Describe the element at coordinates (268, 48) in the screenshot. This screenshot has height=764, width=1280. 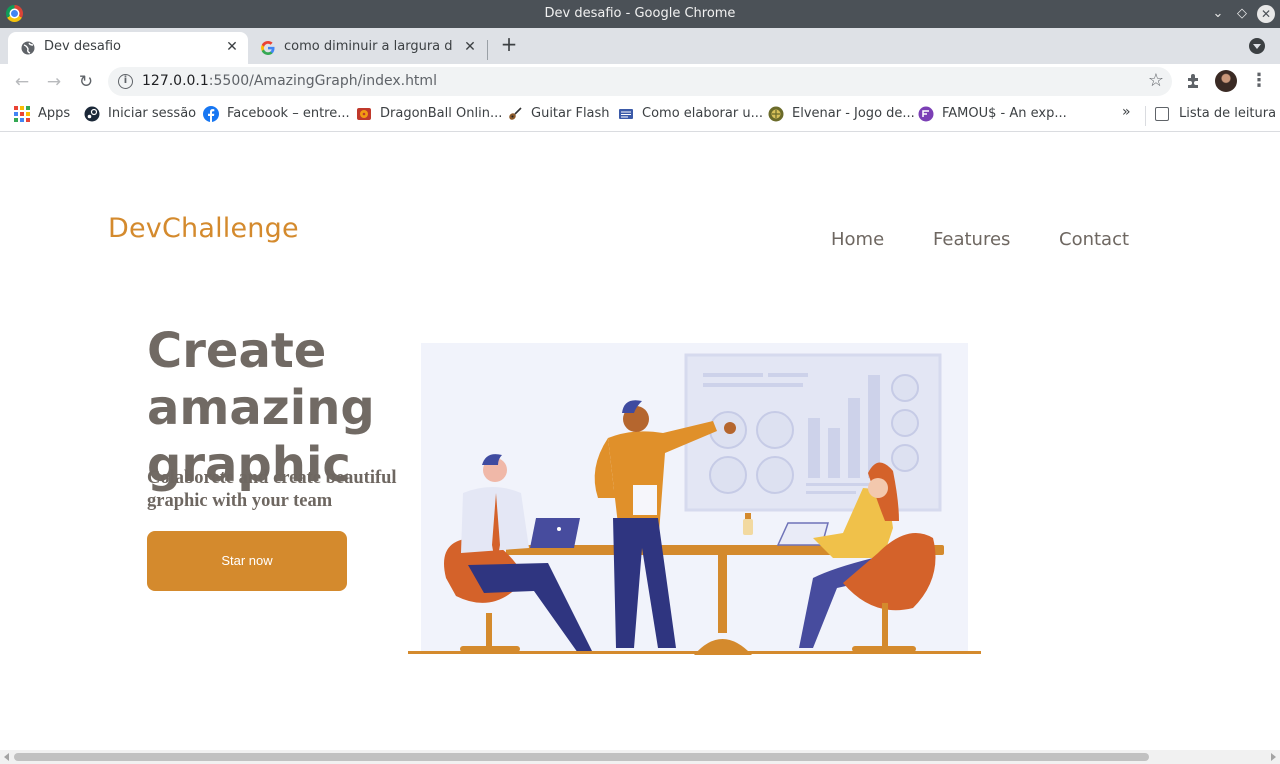
I see `google-icon` at that location.